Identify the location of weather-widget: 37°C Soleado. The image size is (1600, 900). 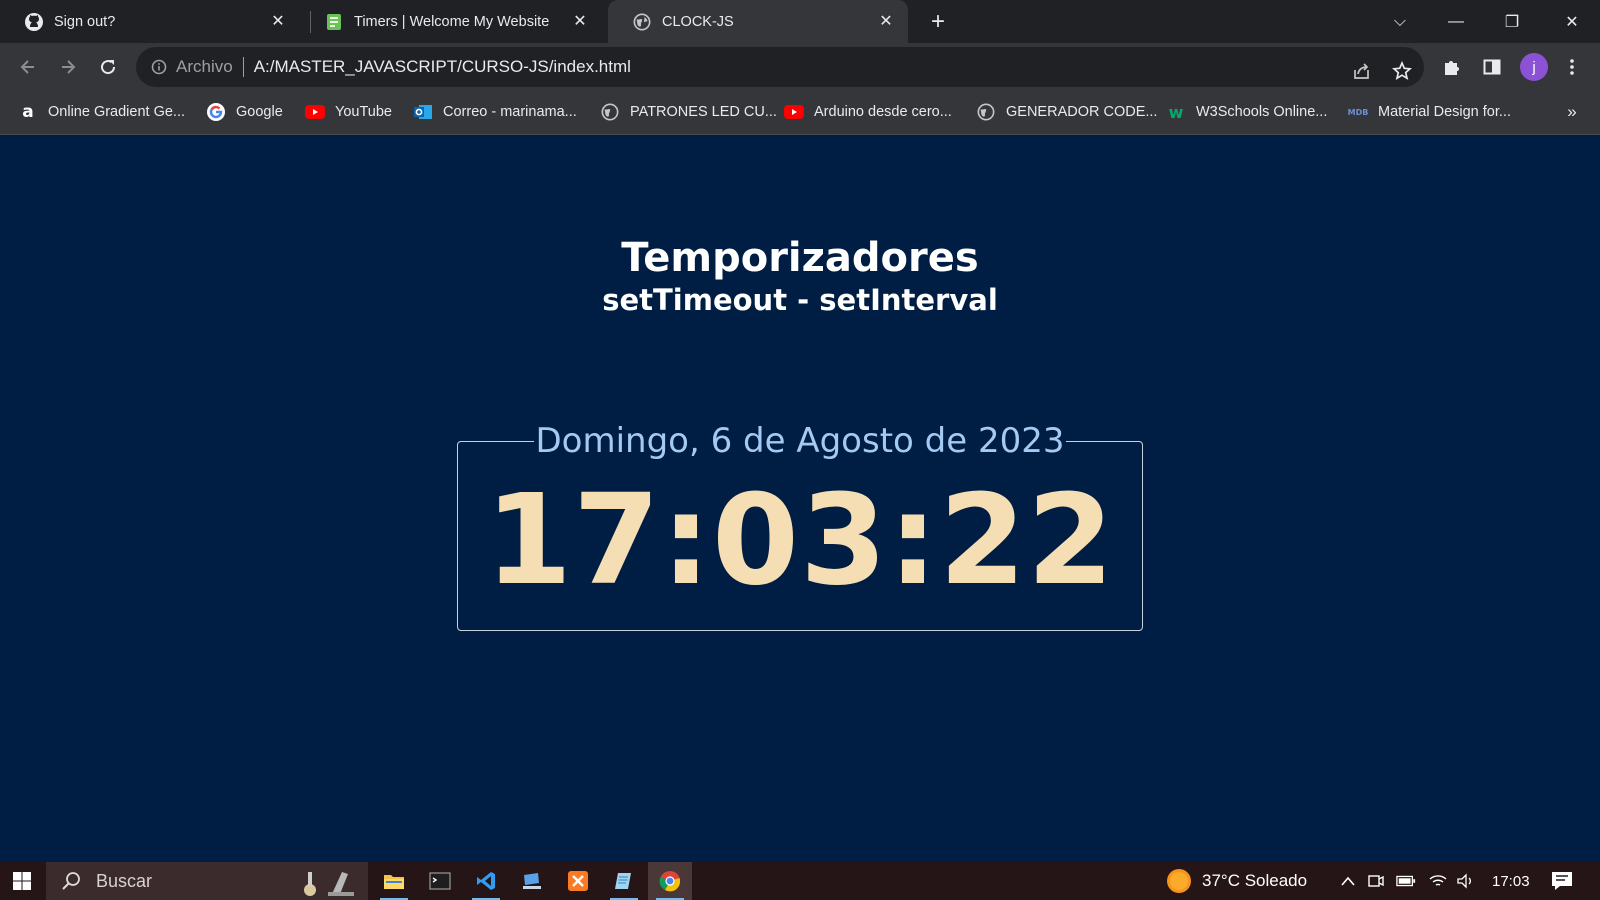
(1236, 881).